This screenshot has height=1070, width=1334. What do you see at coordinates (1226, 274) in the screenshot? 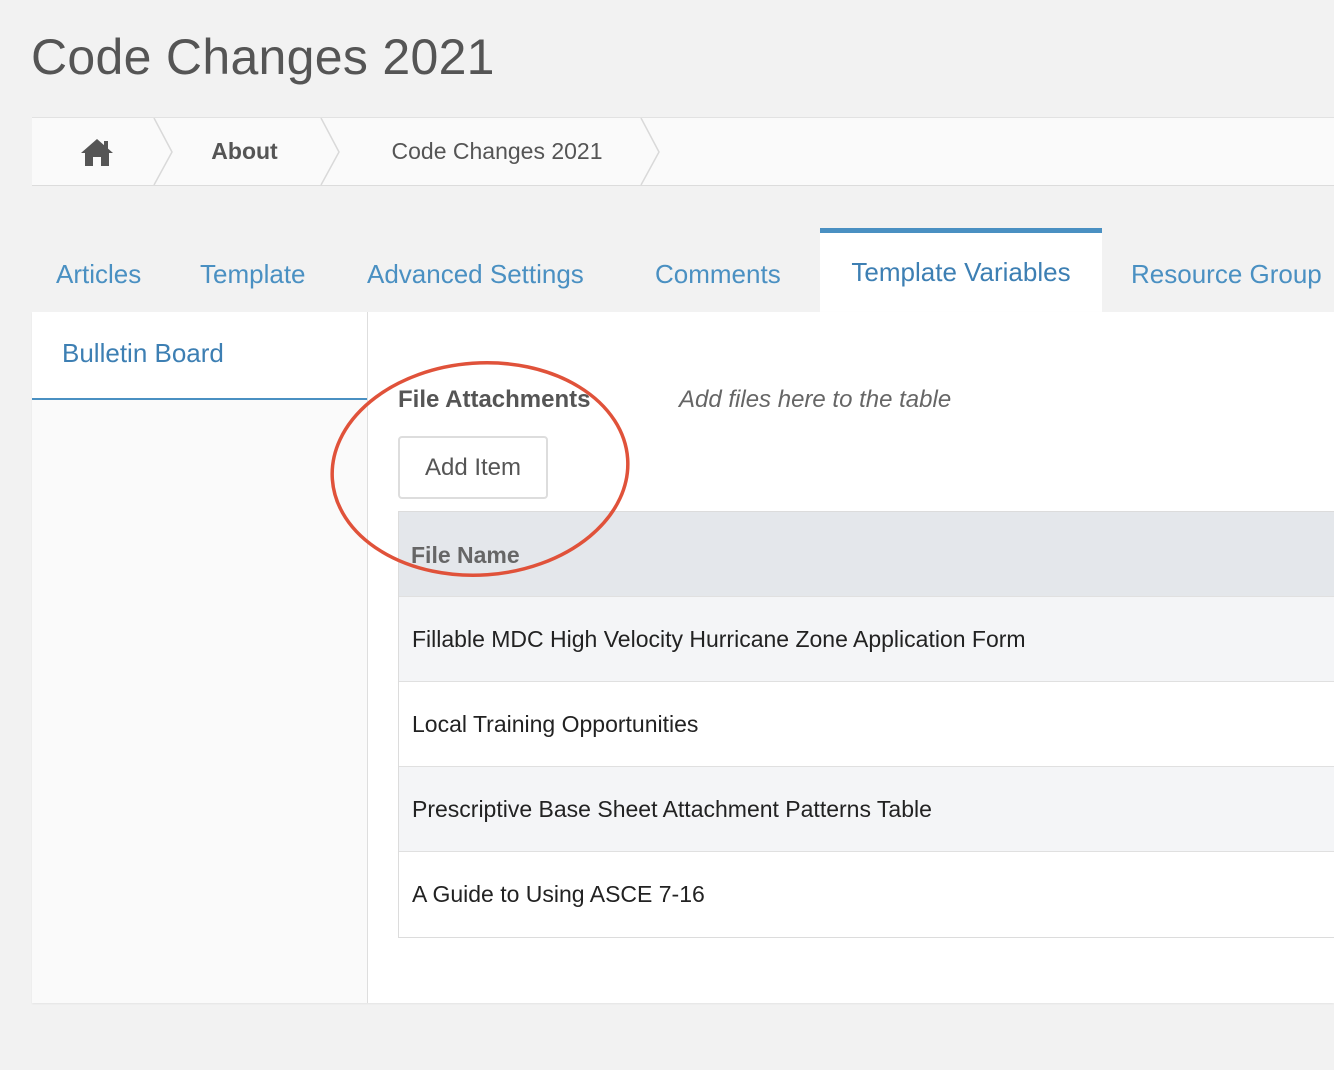
I see `tab-resource-groups: Resource Group` at bounding box center [1226, 274].